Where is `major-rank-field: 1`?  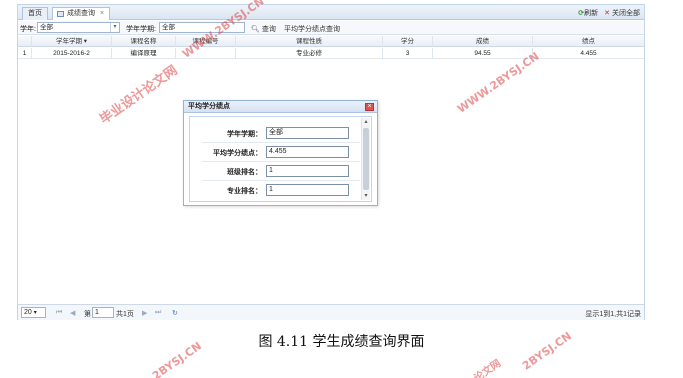
major-rank-field: 1 is located at coordinates (307, 190).